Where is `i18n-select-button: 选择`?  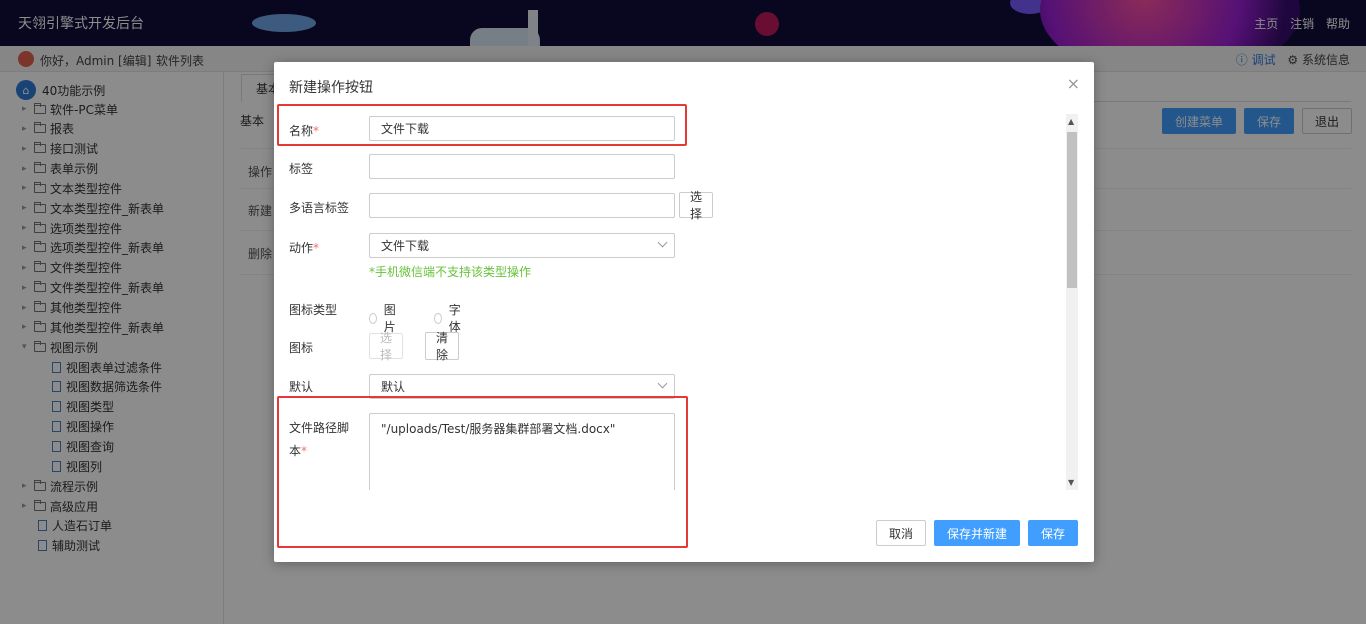 i18n-select-button: 选择 is located at coordinates (696, 205).